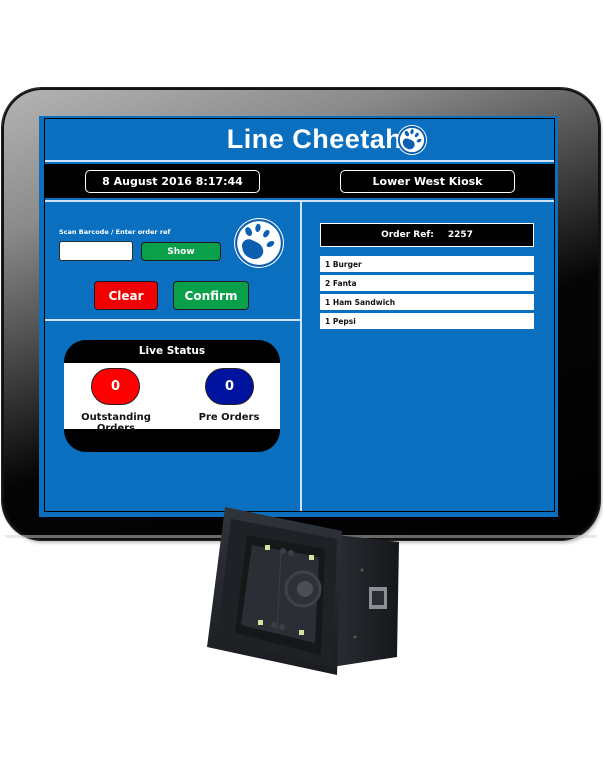 Image resolution: width=603 pixels, height=775 pixels. I want to click on order-ref-label: Order Ref:, so click(407, 235).